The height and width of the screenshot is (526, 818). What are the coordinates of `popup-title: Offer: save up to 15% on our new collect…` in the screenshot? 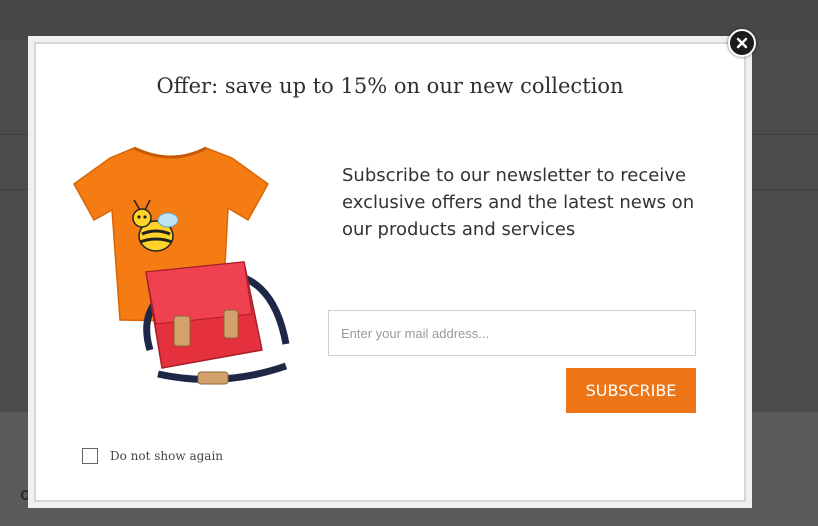 It's located at (390, 86).